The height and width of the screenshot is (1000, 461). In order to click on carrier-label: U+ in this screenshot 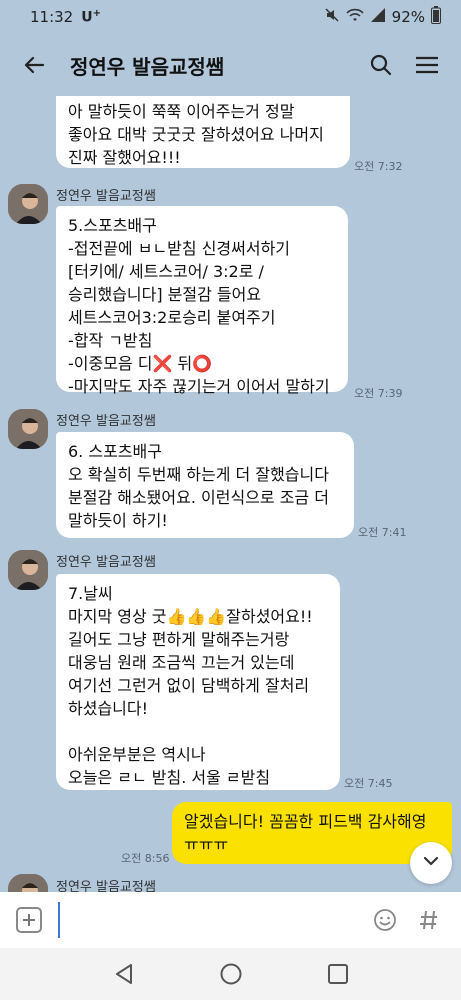, I will do `click(91, 17)`.